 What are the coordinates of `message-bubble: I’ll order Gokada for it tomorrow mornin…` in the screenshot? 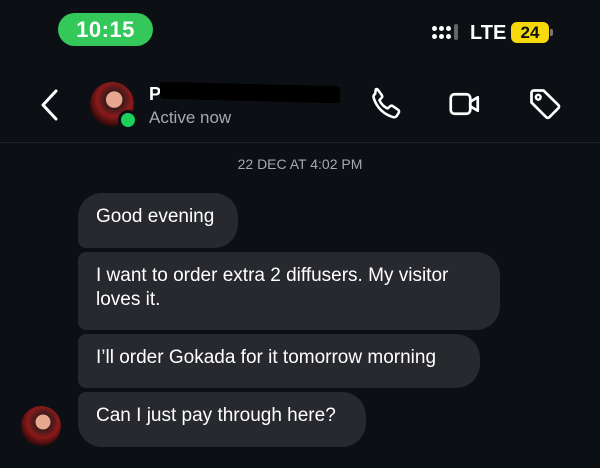 It's located at (279, 361).